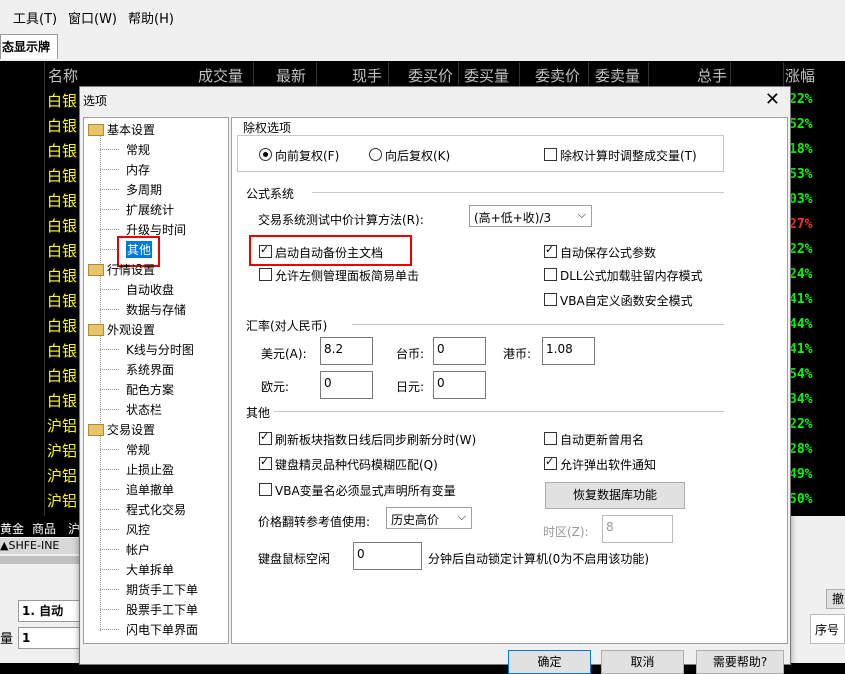  Describe the element at coordinates (459, 351) in the screenshot. I see `twd-input: 0` at that location.